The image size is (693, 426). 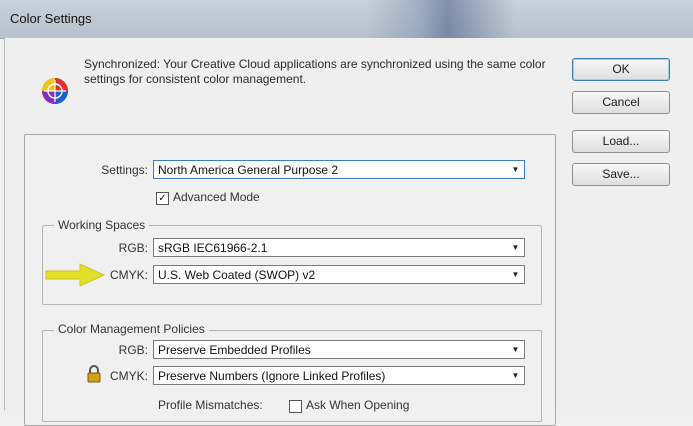 I want to click on ws-cmyk-select: U.S. Web Coated (SWOP) v2 ▼, so click(x=339, y=274).